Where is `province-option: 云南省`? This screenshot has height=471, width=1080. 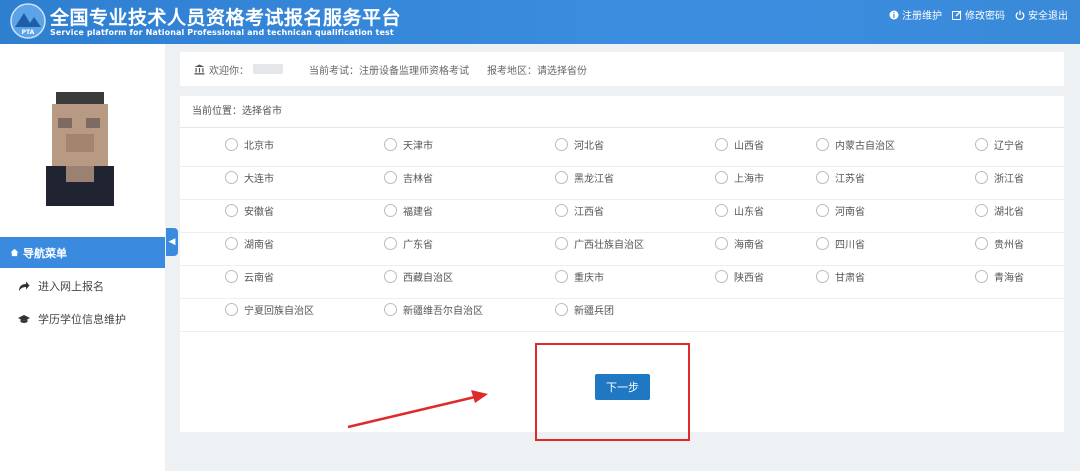 province-option: 云南省 is located at coordinates (249, 276).